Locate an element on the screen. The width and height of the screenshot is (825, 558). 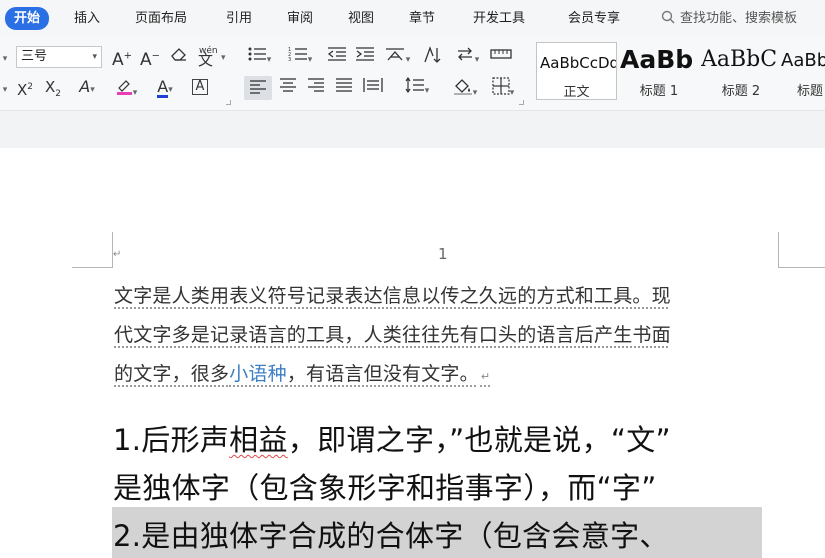
decrease-indent-button is located at coordinates (337, 57).